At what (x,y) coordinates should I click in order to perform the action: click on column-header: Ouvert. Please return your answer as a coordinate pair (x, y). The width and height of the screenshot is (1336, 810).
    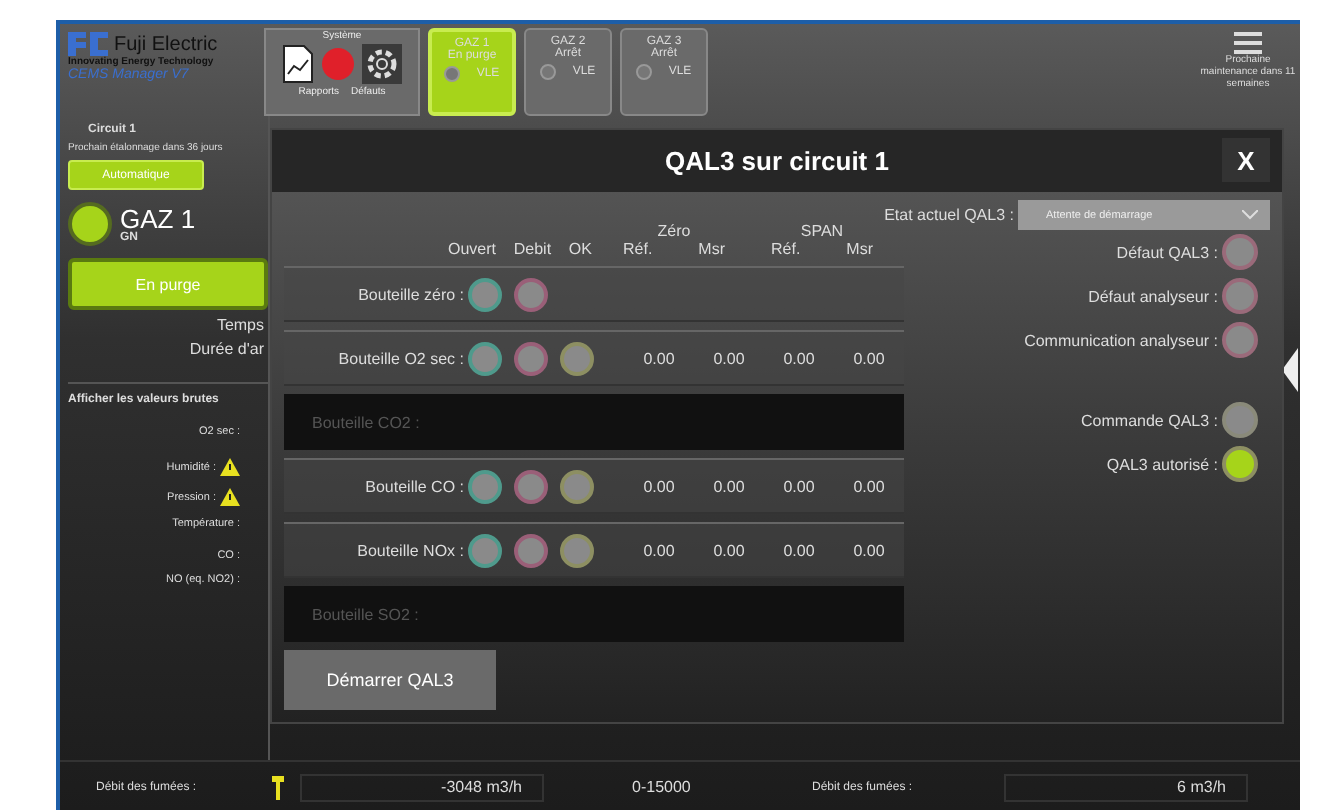
    Looking at the image, I should click on (472, 249).